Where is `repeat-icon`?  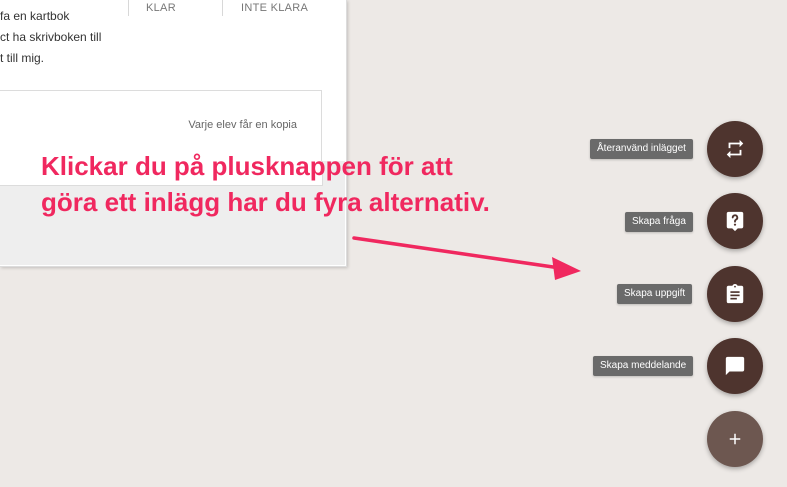
repeat-icon is located at coordinates (735, 149).